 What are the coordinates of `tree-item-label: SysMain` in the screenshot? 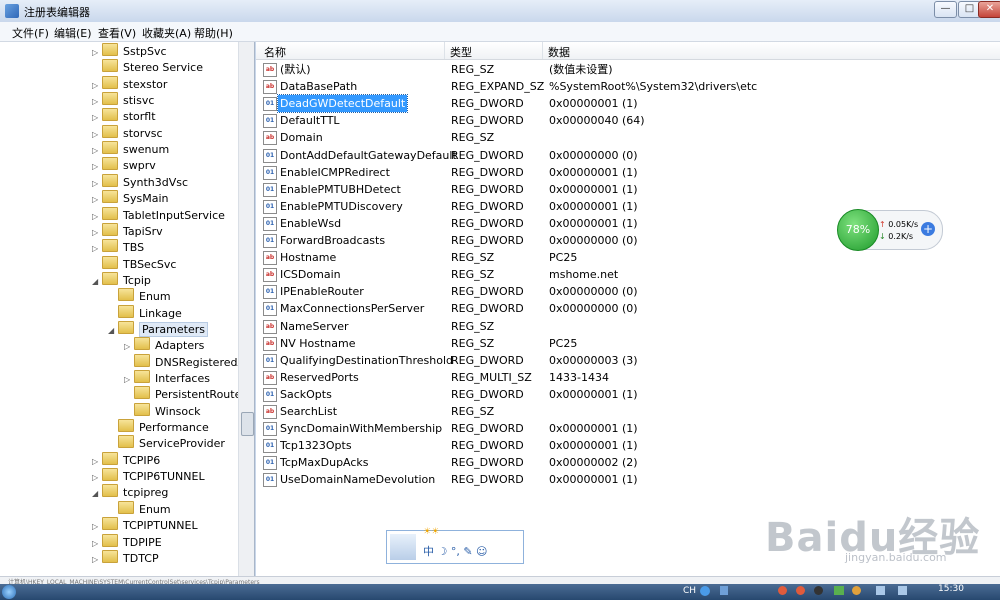 It's located at (145, 198).